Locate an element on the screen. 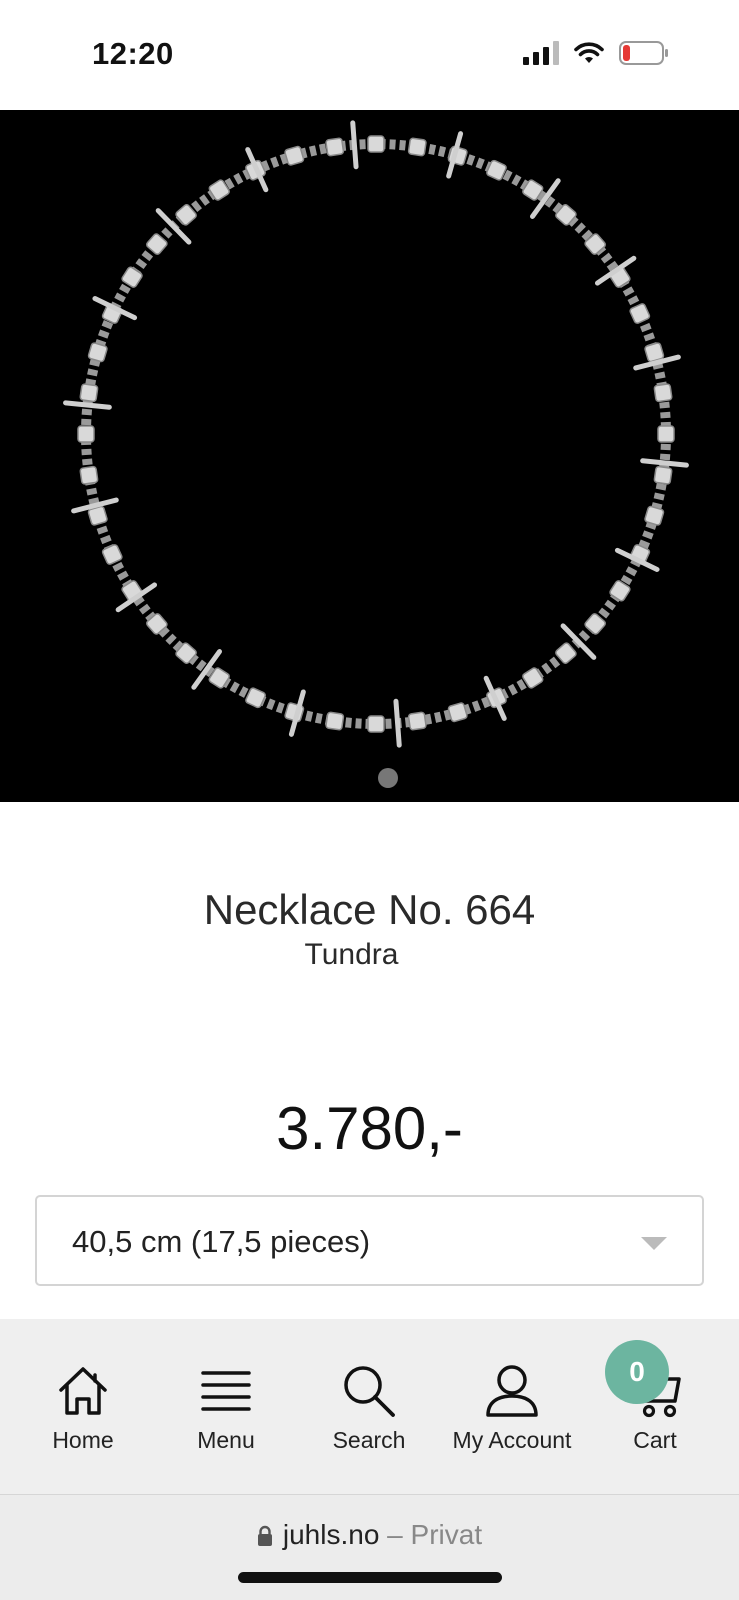 The width and height of the screenshot is (739, 1600). url-line: juhls.no – Privat is located at coordinates (369, 1535).